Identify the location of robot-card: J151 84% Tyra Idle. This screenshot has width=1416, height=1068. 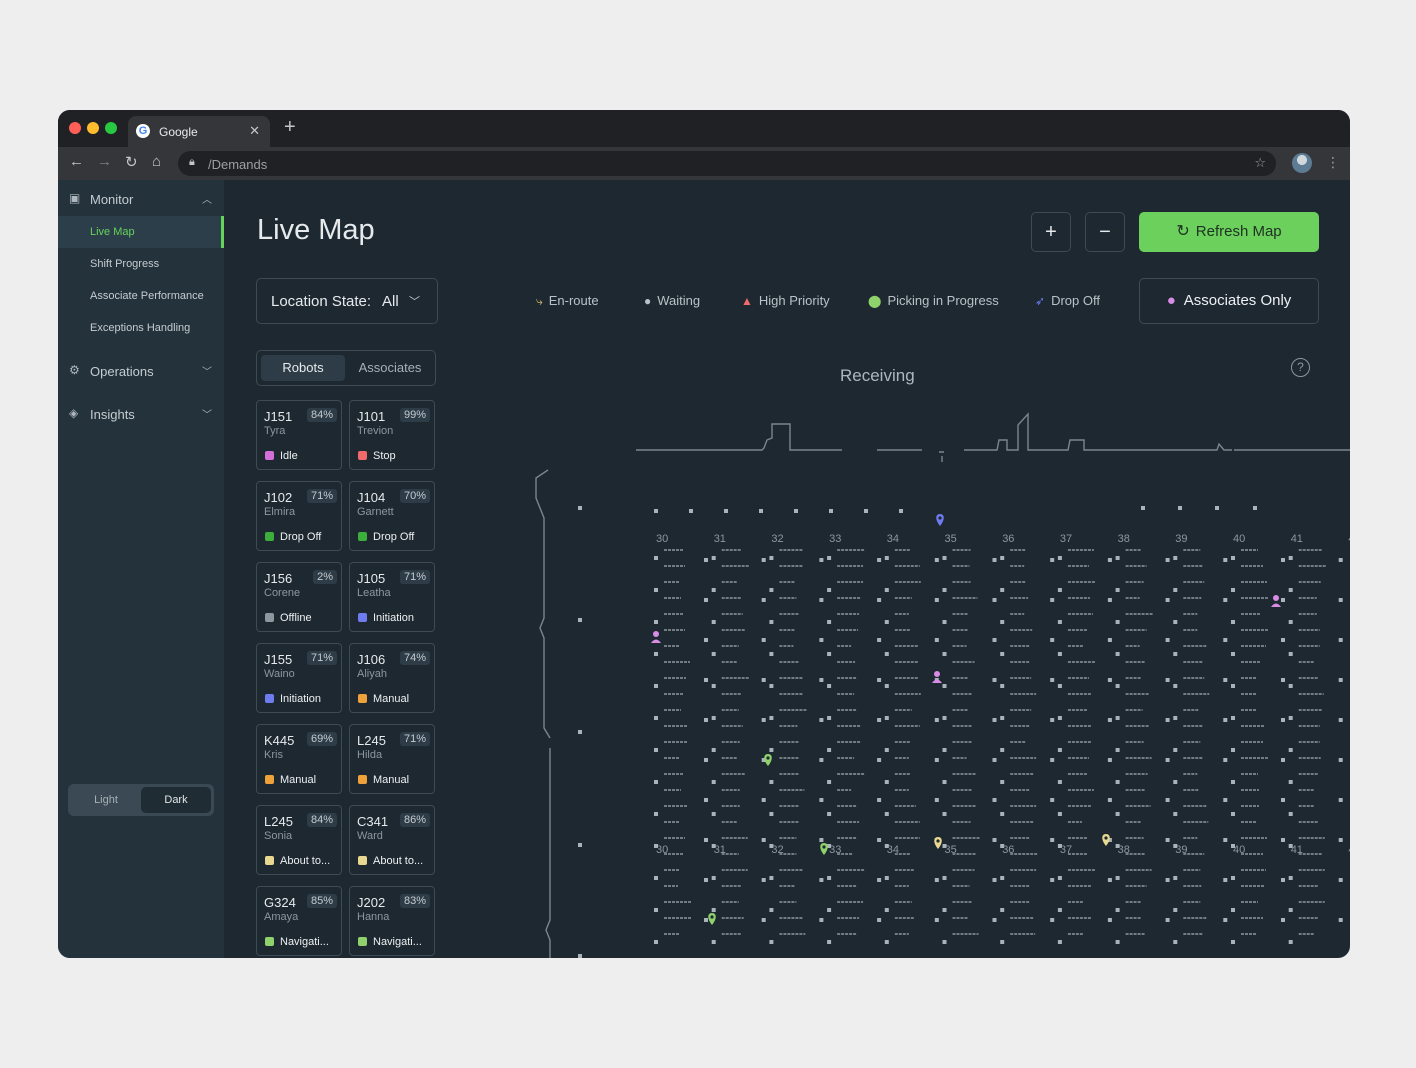
(299, 435).